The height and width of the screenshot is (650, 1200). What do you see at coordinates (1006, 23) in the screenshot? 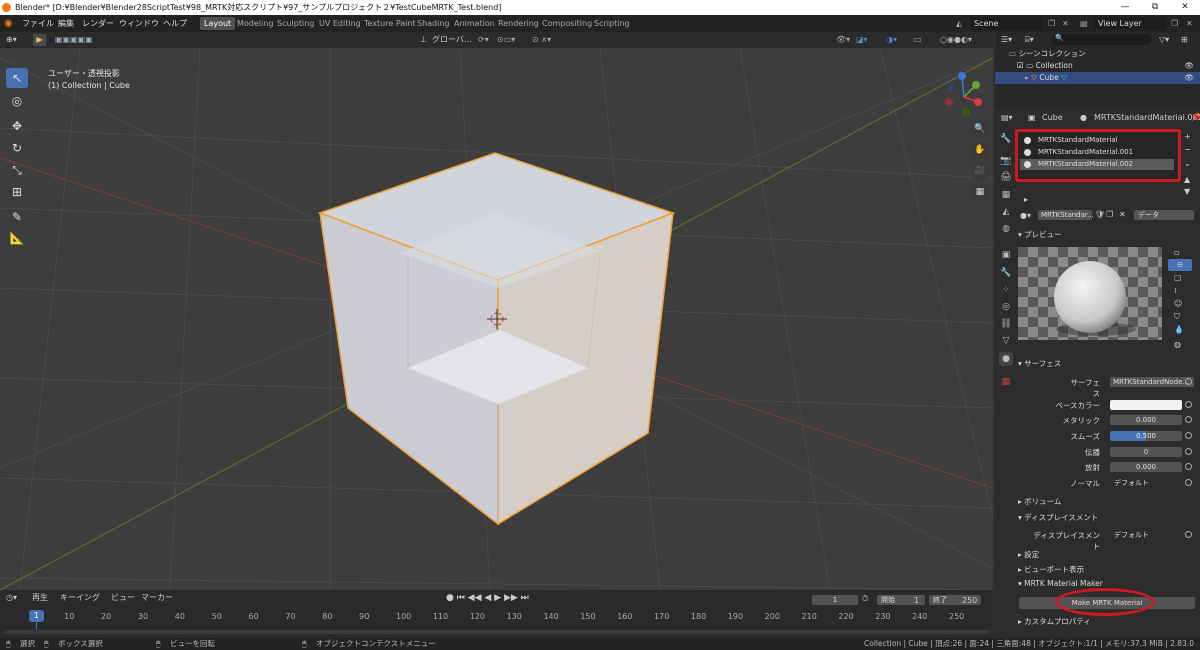
I see `scene-selector: Scene` at bounding box center [1006, 23].